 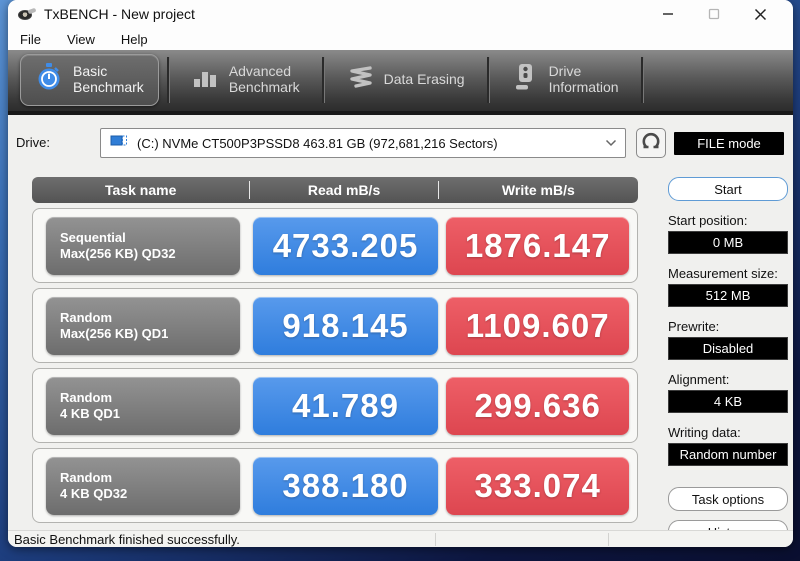 What do you see at coordinates (728, 499) in the screenshot?
I see `task-options-button: Task options` at bounding box center [728, 499].